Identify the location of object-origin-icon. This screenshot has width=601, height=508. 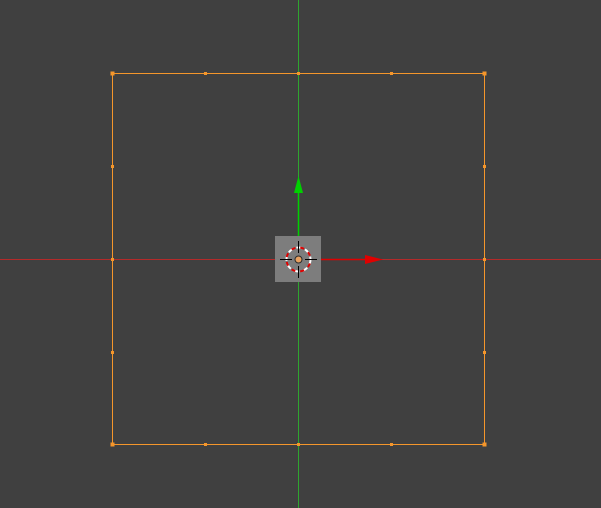
(298, 259).